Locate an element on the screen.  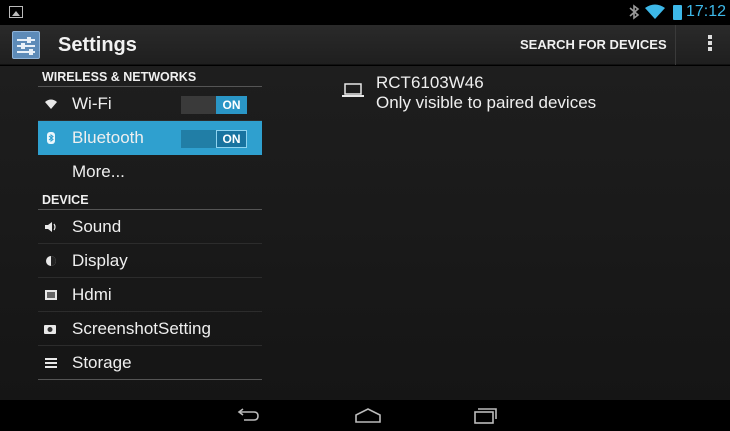
page-title: Settings is located at coordinates (97, 45).